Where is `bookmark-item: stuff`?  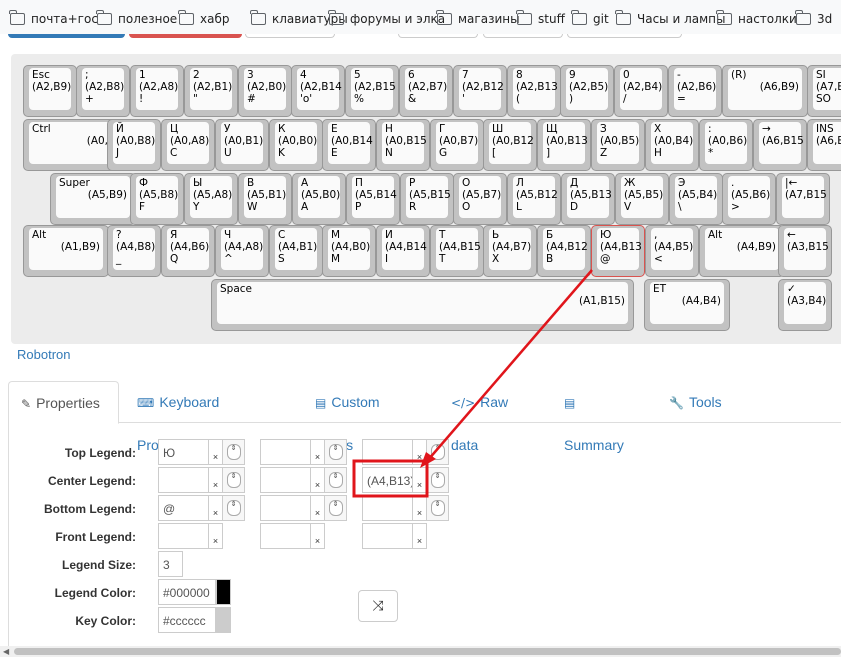 bookmark-item: stuff is located at coordinates (540, 19).